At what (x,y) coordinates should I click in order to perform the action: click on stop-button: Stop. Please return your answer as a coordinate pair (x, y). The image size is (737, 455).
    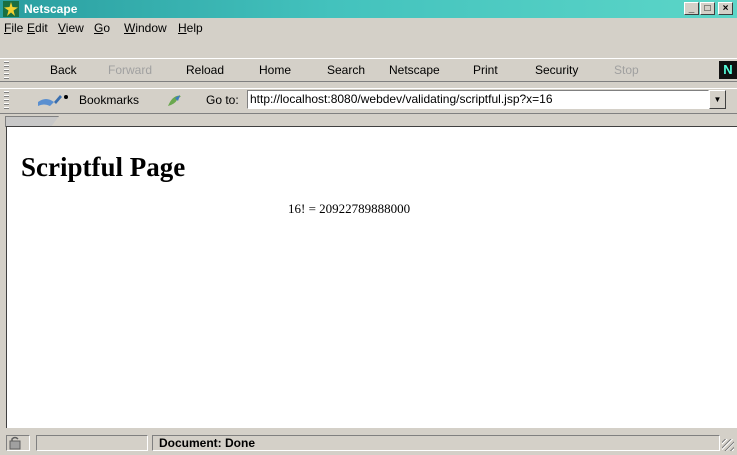
    Looking at the image, I should click on (626, 70).